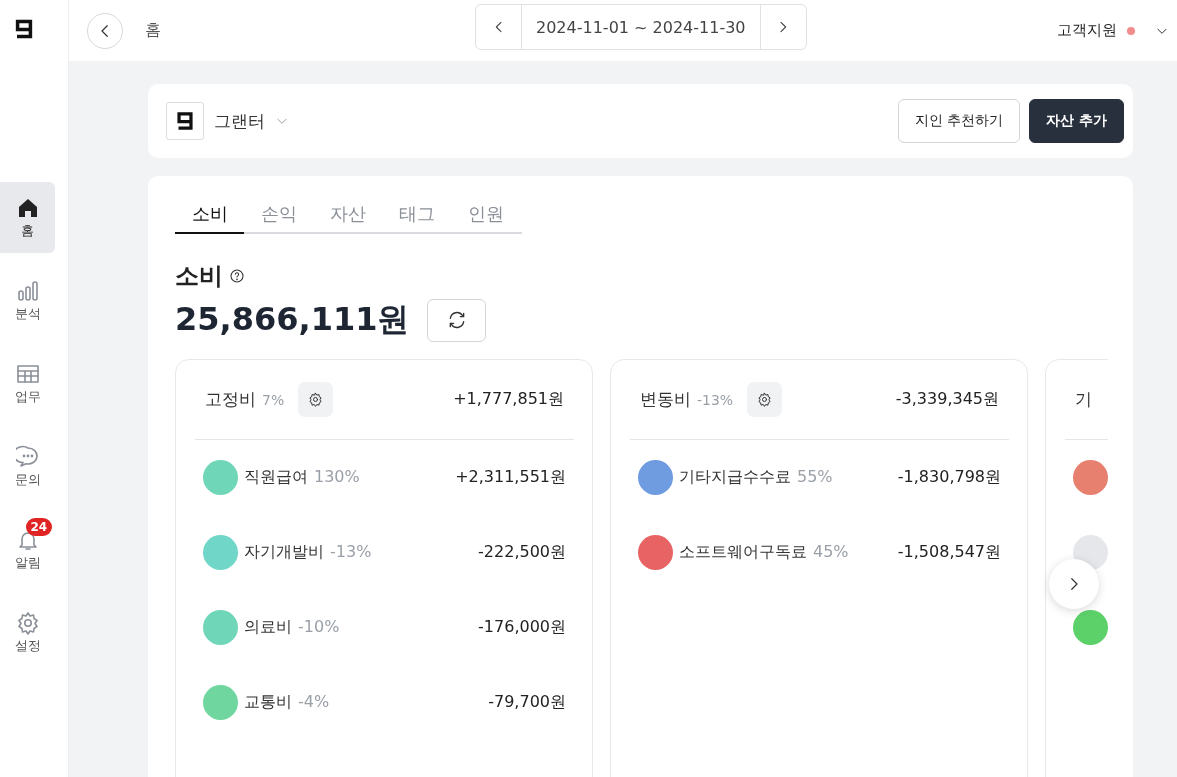  What do you see at coordinates (351, 552) in the screenshot?
I see `category-percent: -13%` at bounding box center [351, 552].